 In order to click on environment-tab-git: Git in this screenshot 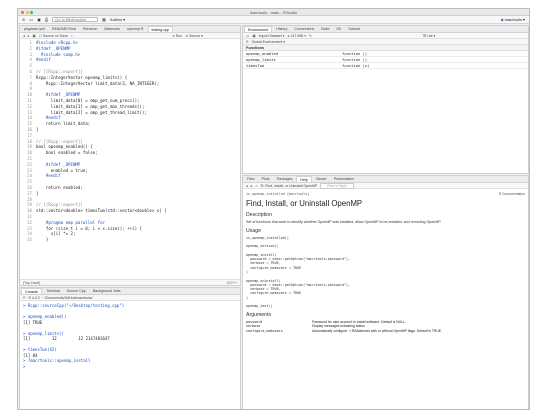, I will do `click(338, 29)`.